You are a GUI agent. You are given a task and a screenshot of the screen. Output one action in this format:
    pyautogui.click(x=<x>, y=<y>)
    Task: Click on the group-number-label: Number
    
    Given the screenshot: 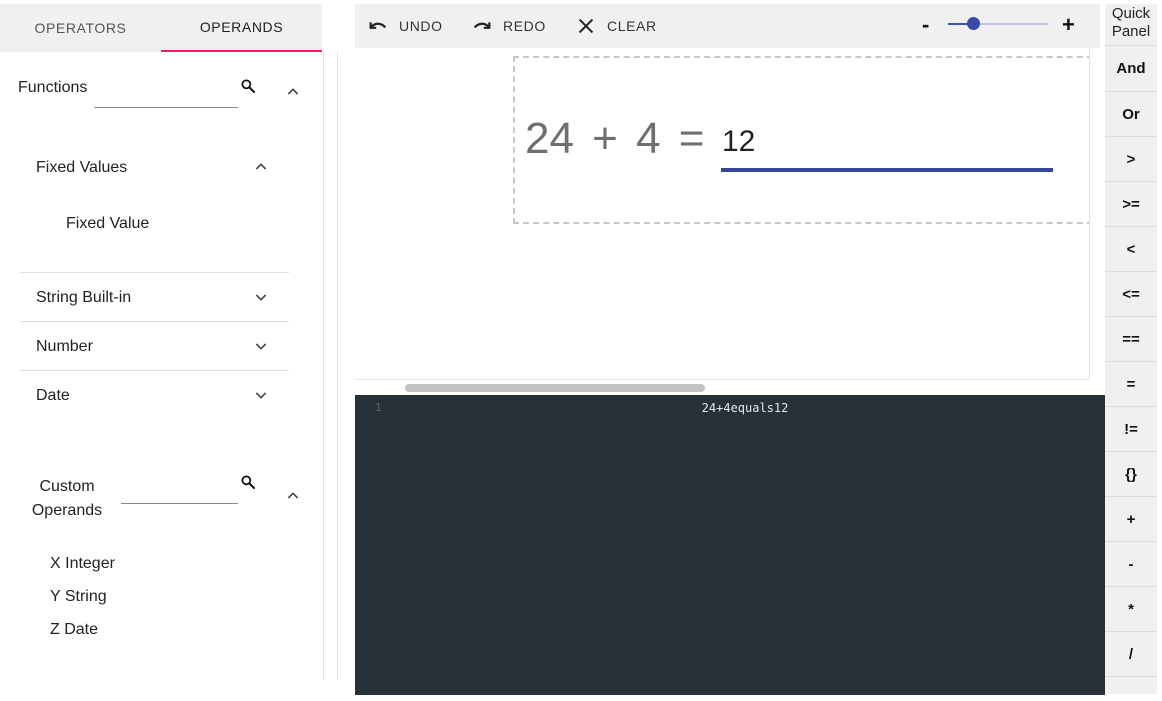 What is the action you would take?
    pyautogui.click(x=64, y=346)
    